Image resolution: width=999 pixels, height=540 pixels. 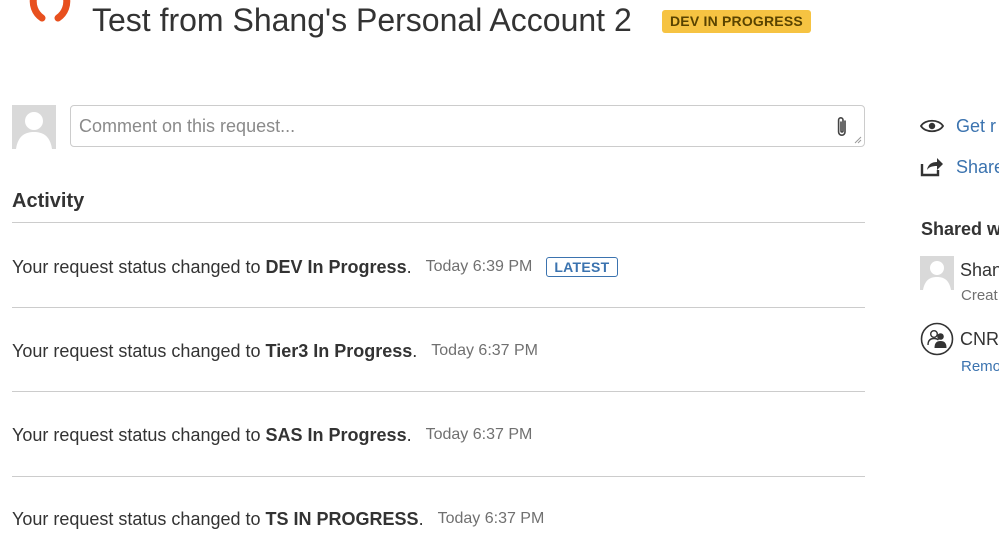 I want to click on activity-heading: Activity, so click(x=48, y=201).